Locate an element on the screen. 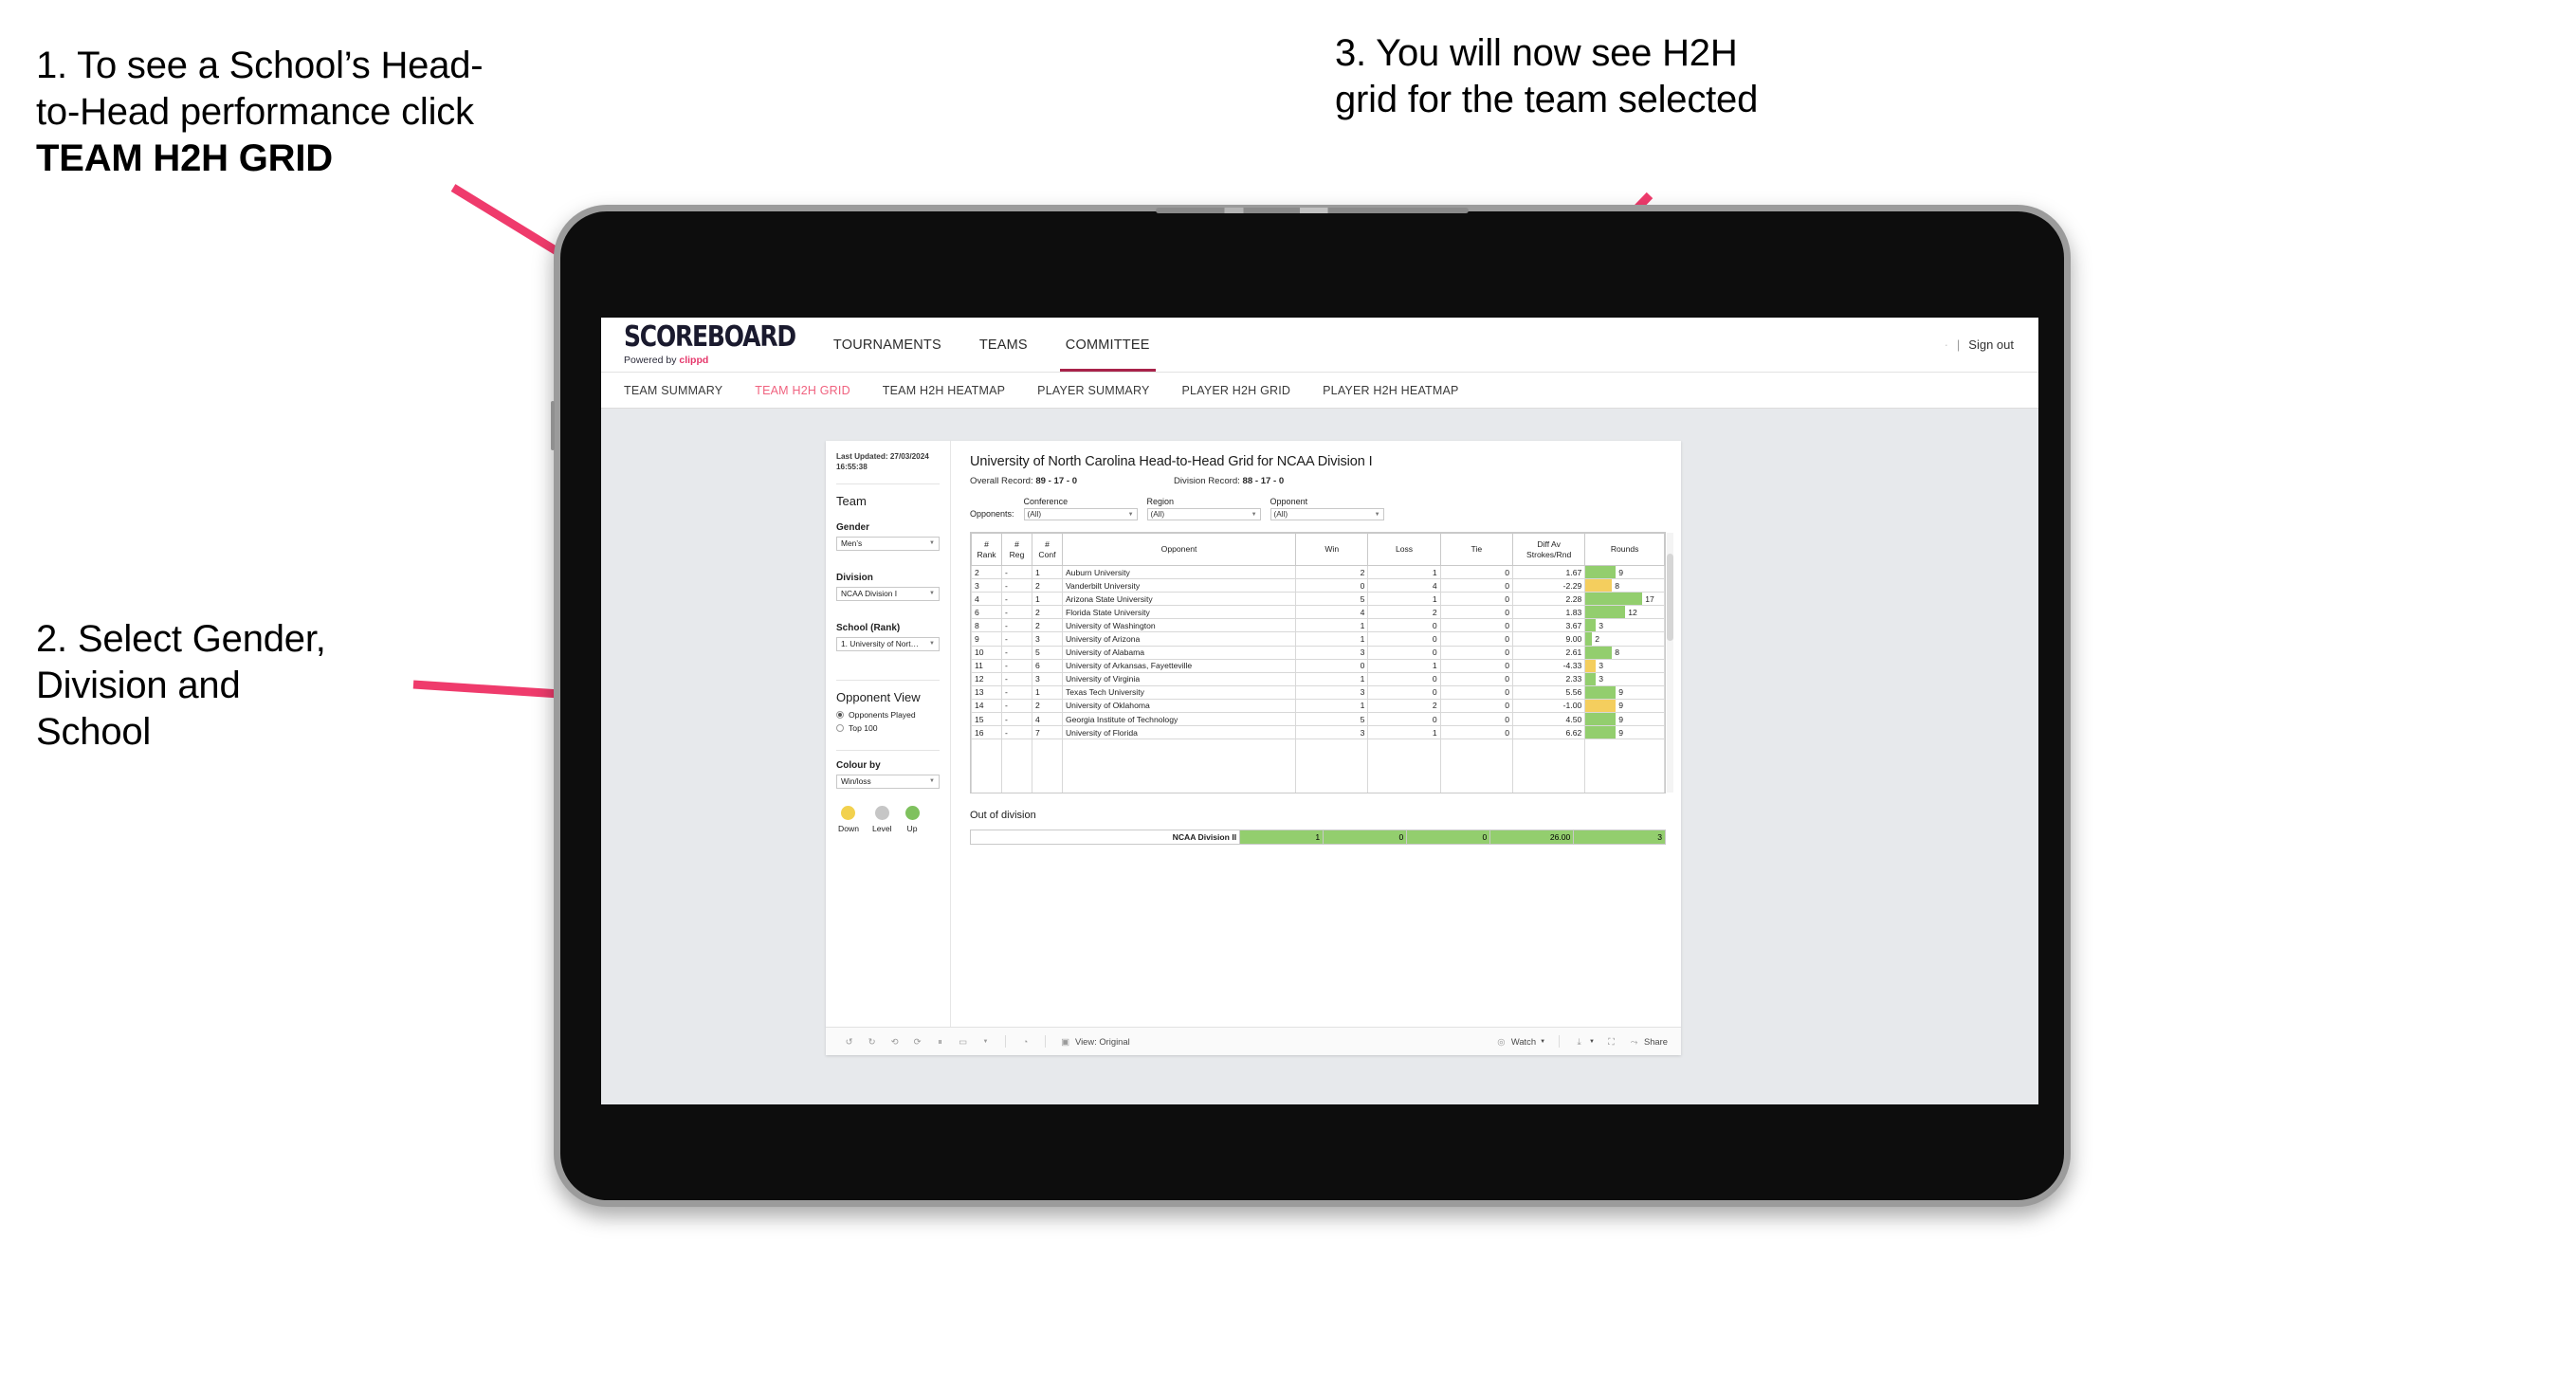 Image resolution: width=2576 pixels, height=1386 pixels. table-row: 8-2 University of Washington 1 0 0 3.67 3 is located at coordinates (1318, 625).